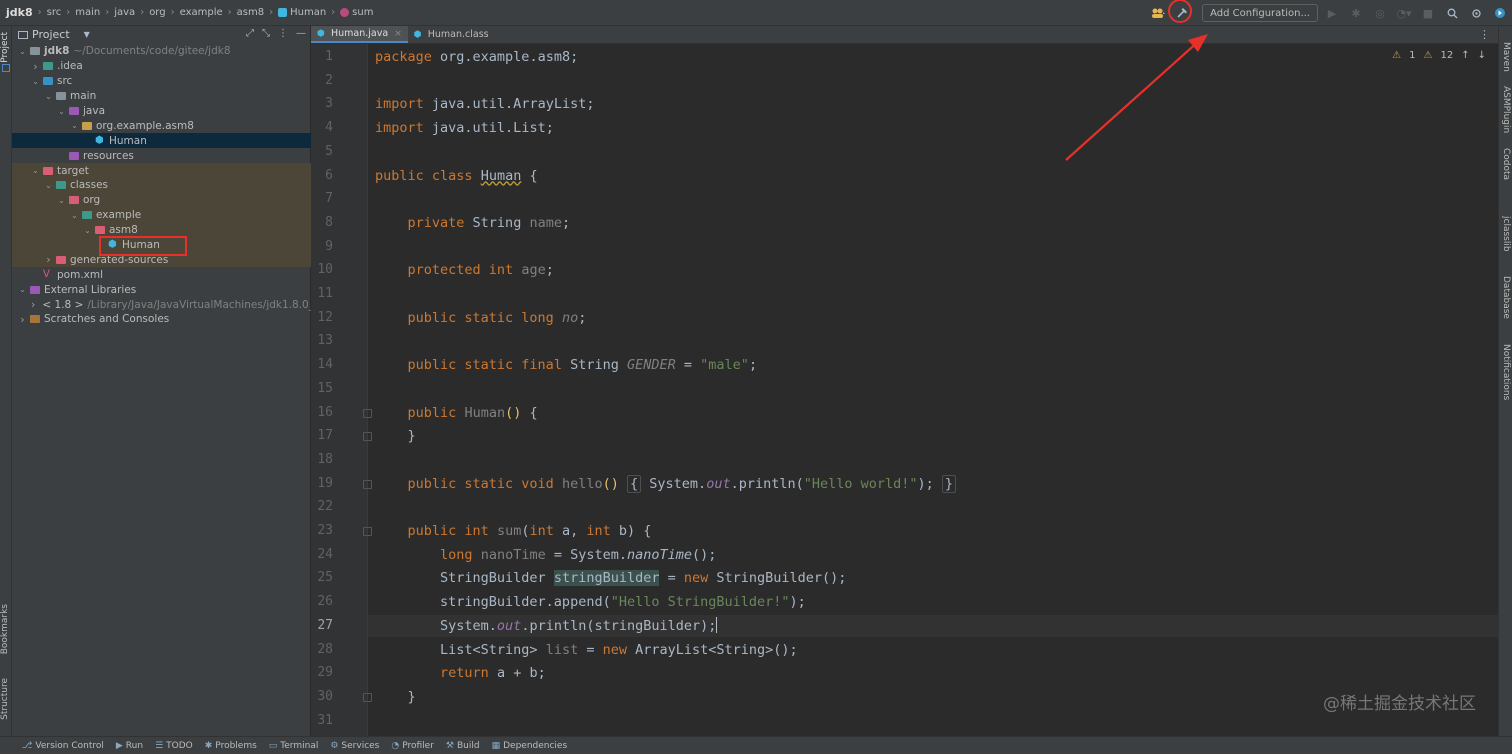 This screenshot has width=1512, height=754. Describe the element at coordinates (201, 12) in the screenshot. I see `breadcrumb-item: example` at that location.